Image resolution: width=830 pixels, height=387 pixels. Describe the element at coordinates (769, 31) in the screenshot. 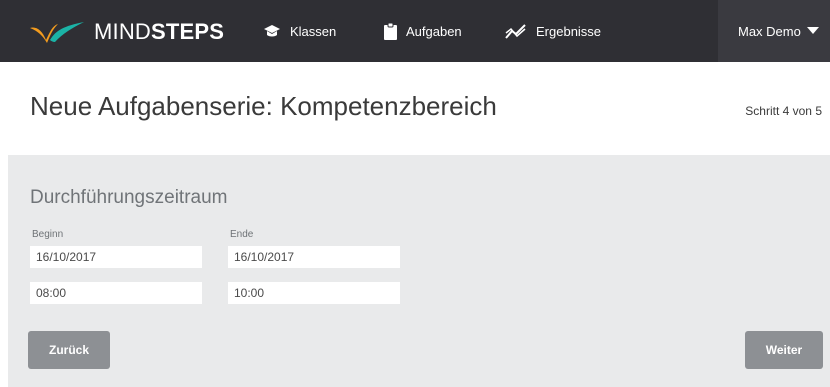

I see `user-name: Max Demo` at that location.